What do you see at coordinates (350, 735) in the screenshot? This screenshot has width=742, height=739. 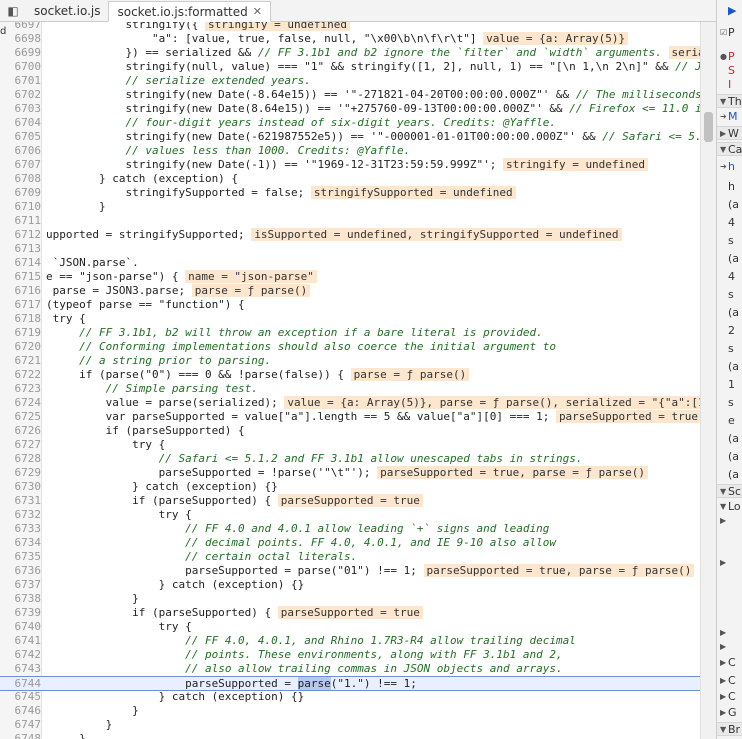 I see `code-line: 6748 }` at bounding box center [350, 735].